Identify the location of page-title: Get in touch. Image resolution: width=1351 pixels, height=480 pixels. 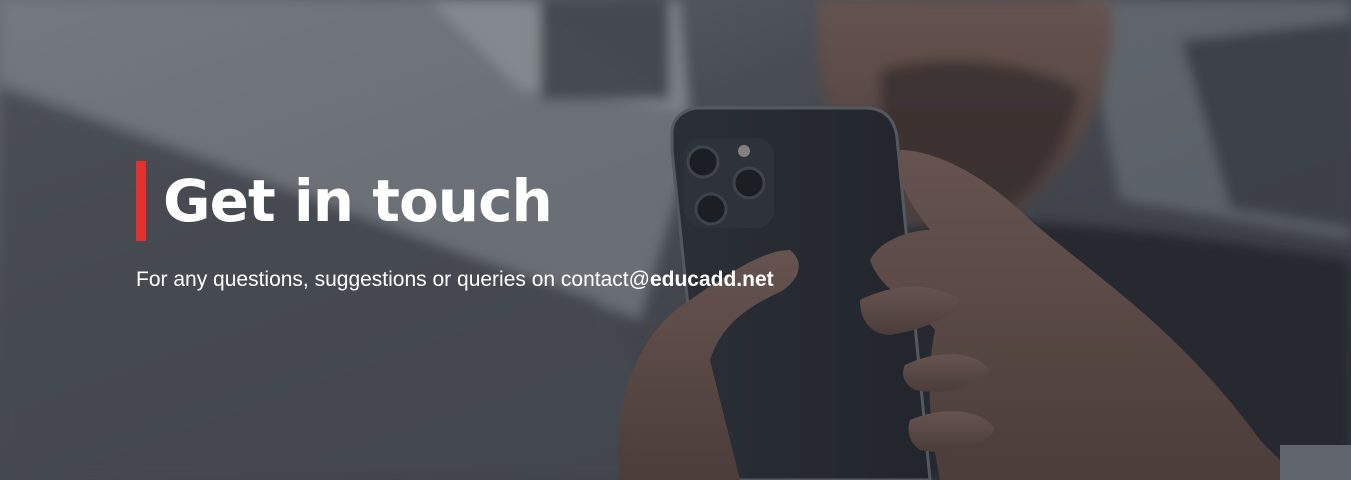
(358, 201).